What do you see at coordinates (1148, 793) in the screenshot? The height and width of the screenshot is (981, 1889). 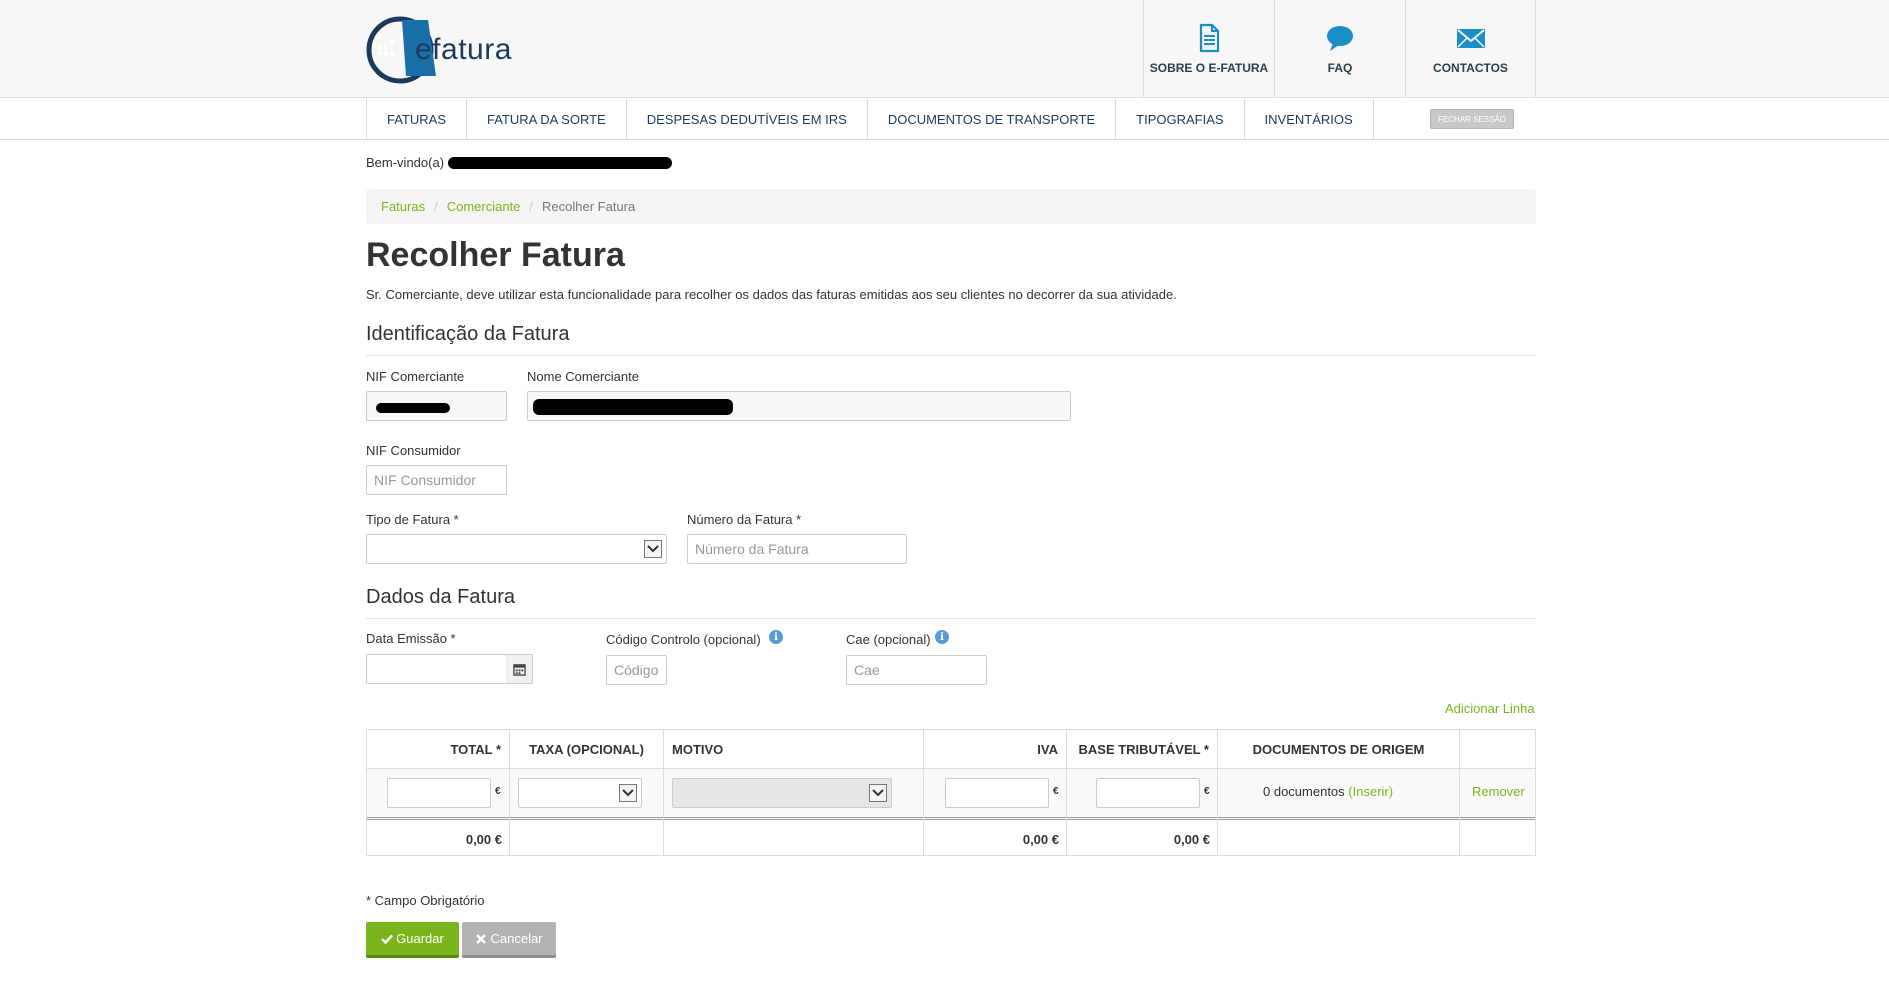 I see `base-tributavel-input` at bounding box center [1148, 793].